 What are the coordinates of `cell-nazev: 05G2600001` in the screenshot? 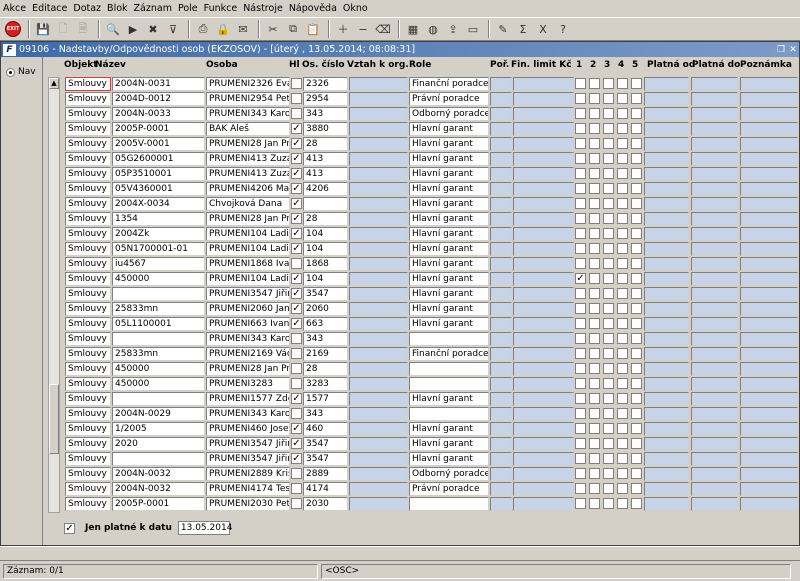 It's located at (158, 159).